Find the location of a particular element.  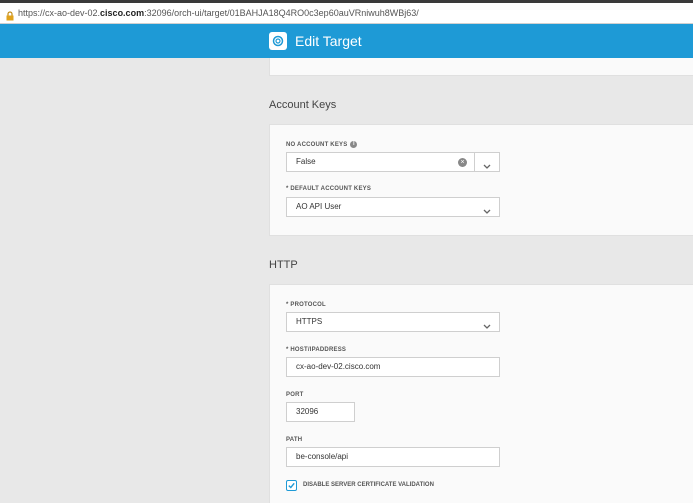

protocol-value: HTTPS is located at coordinates (309, 321).